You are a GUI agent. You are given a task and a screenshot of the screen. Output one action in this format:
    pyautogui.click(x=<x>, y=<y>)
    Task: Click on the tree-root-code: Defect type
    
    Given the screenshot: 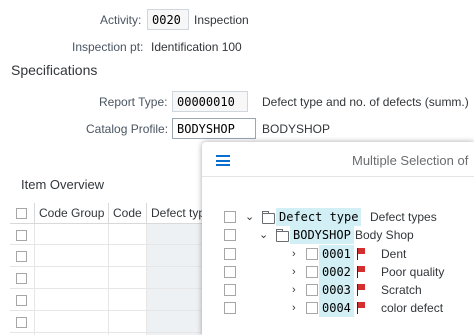 What is the action you would take?
    pyautogui.click(x=319, y=217)
    